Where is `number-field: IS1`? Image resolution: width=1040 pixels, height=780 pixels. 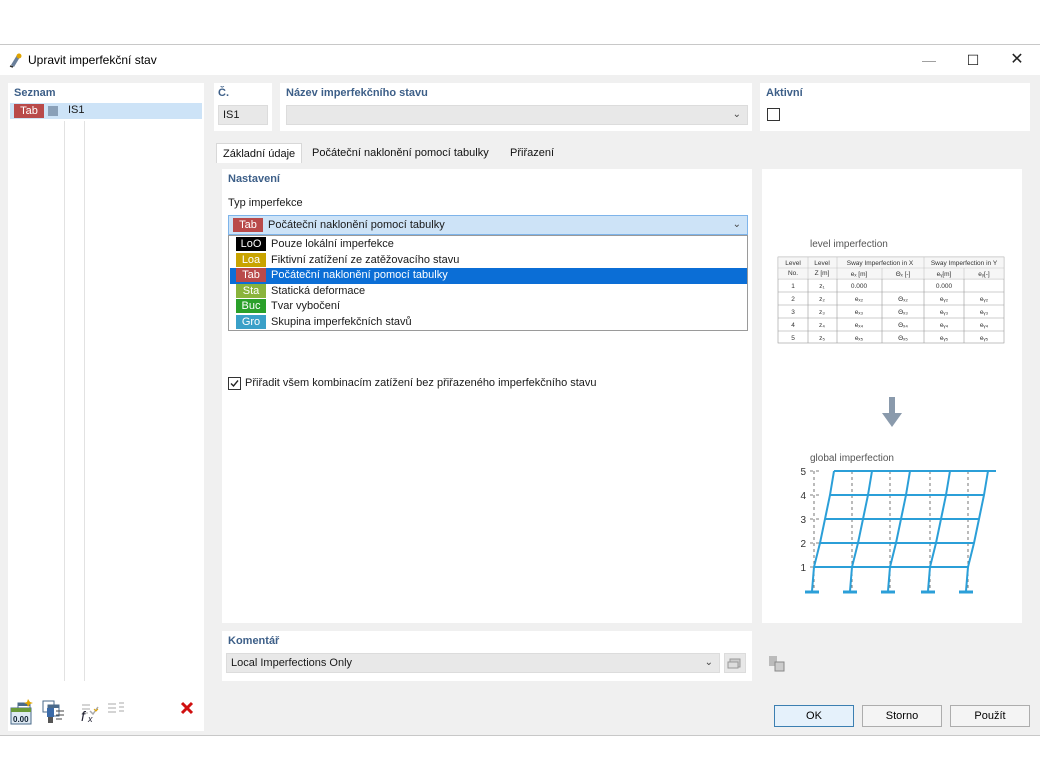
number-field: IS1 is located at coordinates (243, 115).